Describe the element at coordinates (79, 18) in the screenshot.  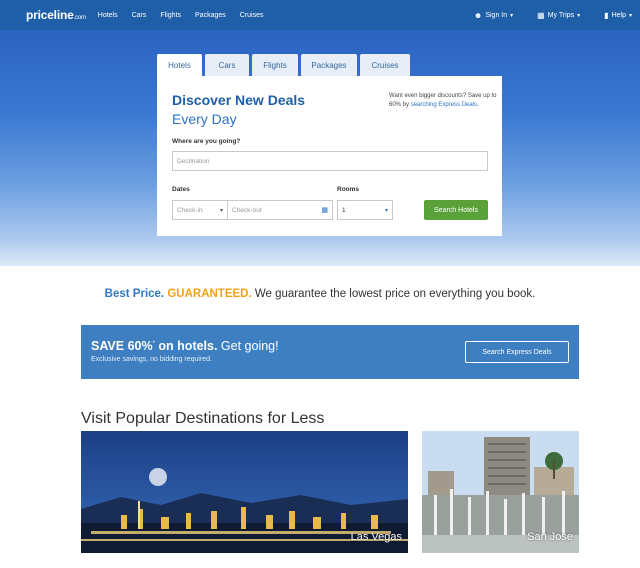
I see `logo-suffix: .com` at that location.